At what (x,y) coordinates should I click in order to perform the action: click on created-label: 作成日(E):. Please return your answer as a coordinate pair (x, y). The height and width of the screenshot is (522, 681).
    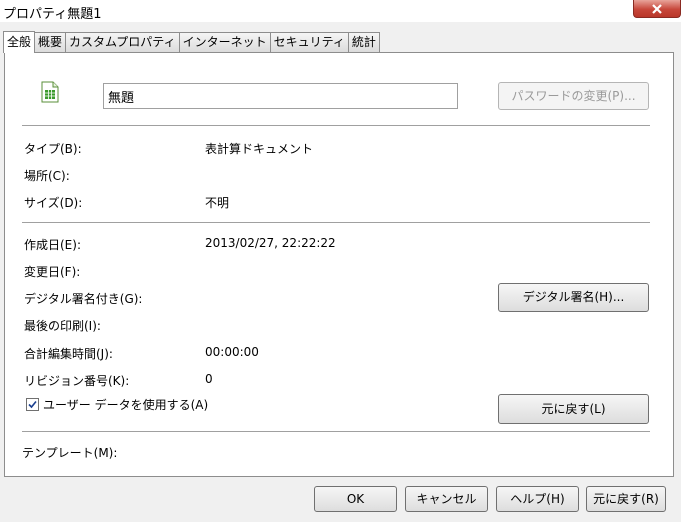
    Looking at the image, I should click on (52, 245).